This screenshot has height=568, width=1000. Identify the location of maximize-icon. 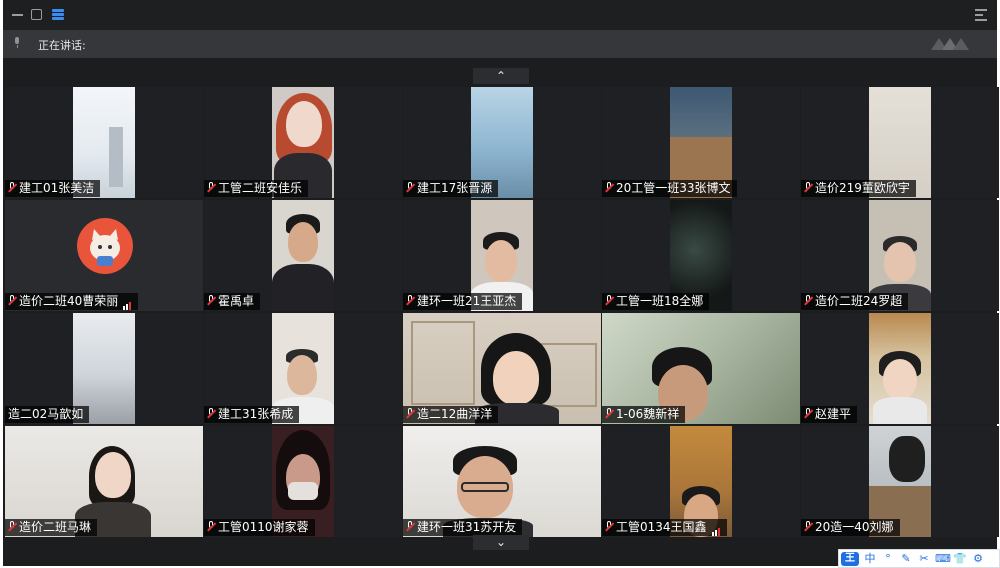
(36, 14).